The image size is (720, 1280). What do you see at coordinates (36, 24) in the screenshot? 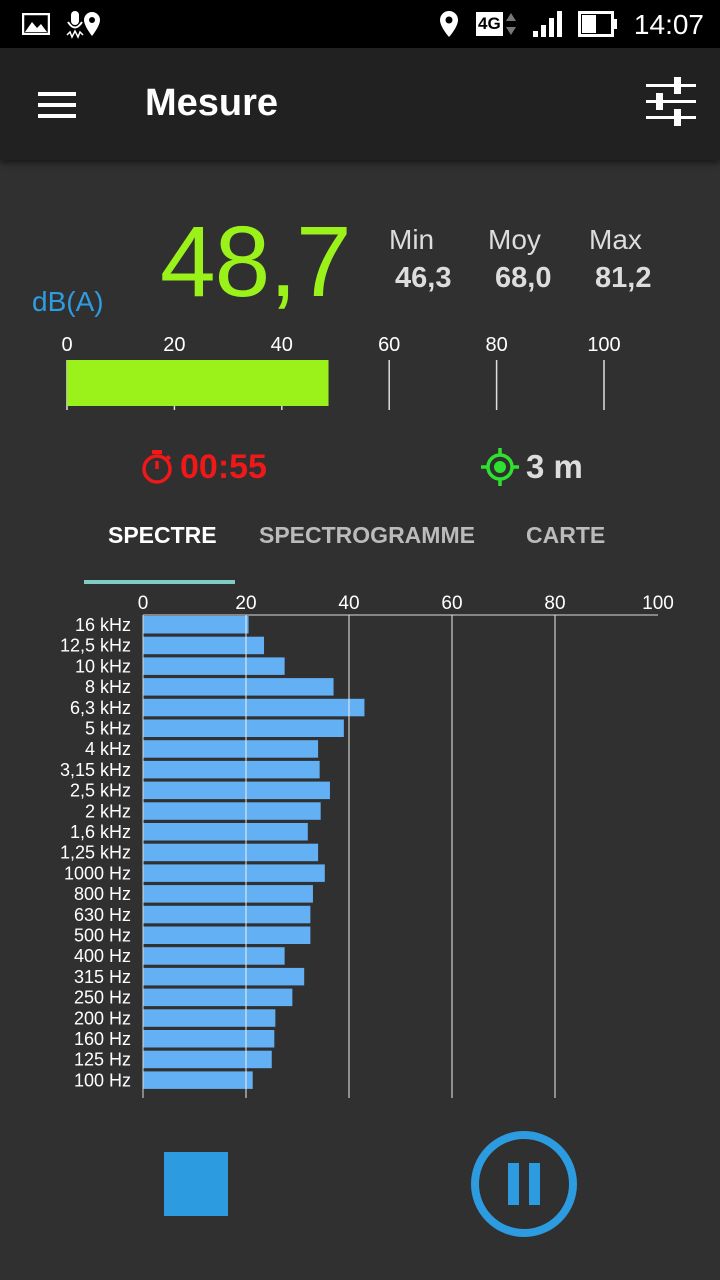
I see `image-icon` at bounding box center [36, 24].